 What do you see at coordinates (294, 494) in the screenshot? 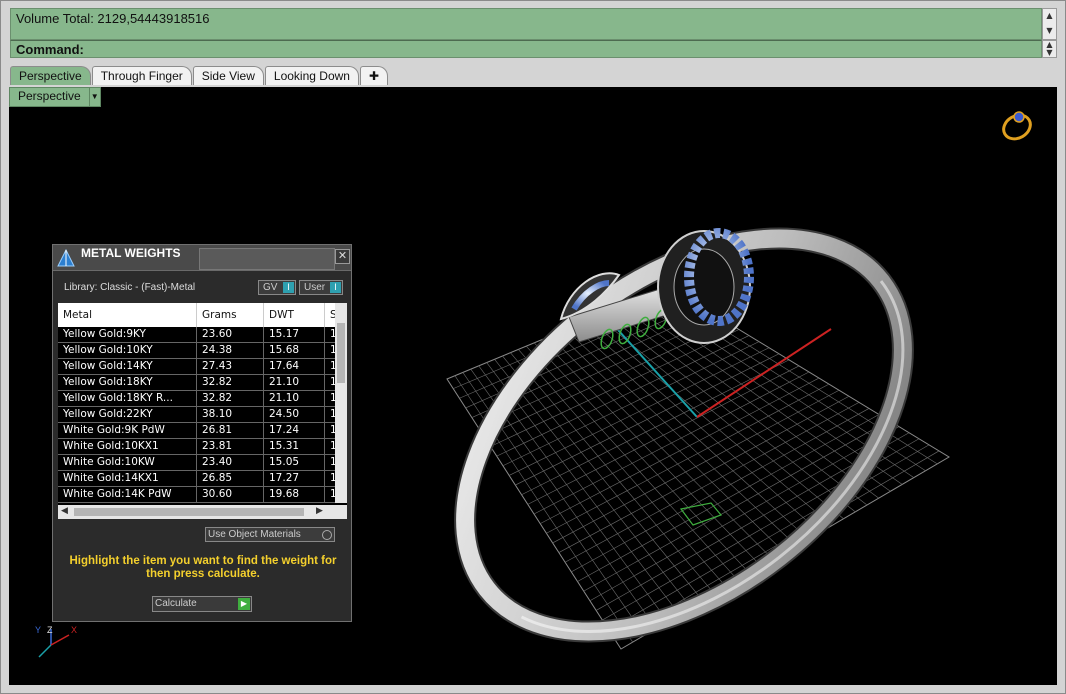
I see `table-cell: 19.68` at bounding box center [294, 494].